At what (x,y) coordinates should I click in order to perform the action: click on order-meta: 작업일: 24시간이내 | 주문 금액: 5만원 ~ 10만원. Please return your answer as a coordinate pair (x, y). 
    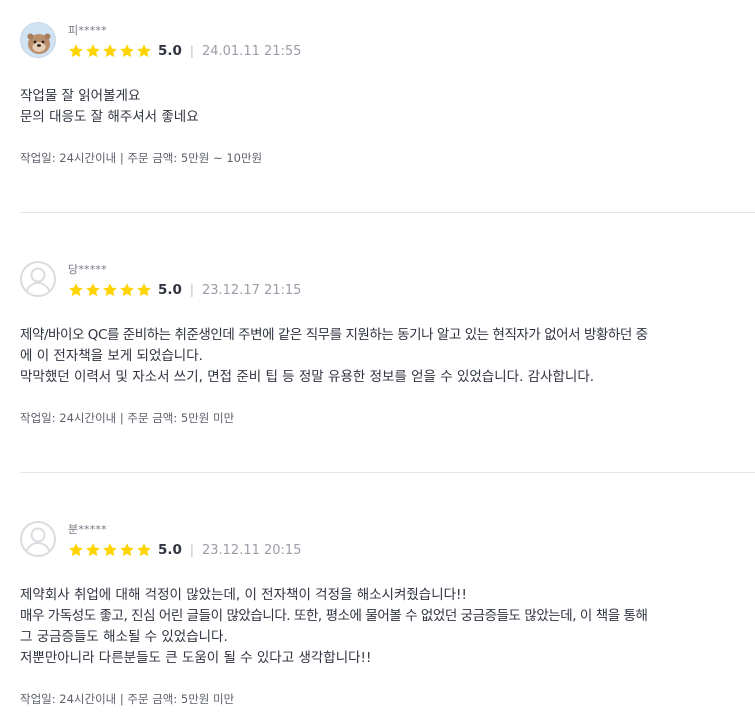
    Looking at the image, I should click on (141, 158).